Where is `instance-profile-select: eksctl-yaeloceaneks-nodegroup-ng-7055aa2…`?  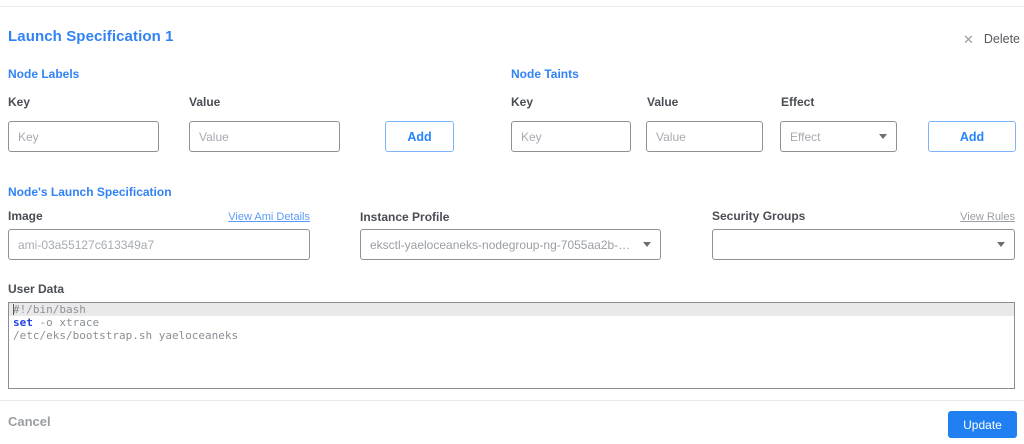
instance-profile-select: eksctl-yaeloceaneks-nodegroup-ng-7055aa2… is located at coordinates (510, 244).